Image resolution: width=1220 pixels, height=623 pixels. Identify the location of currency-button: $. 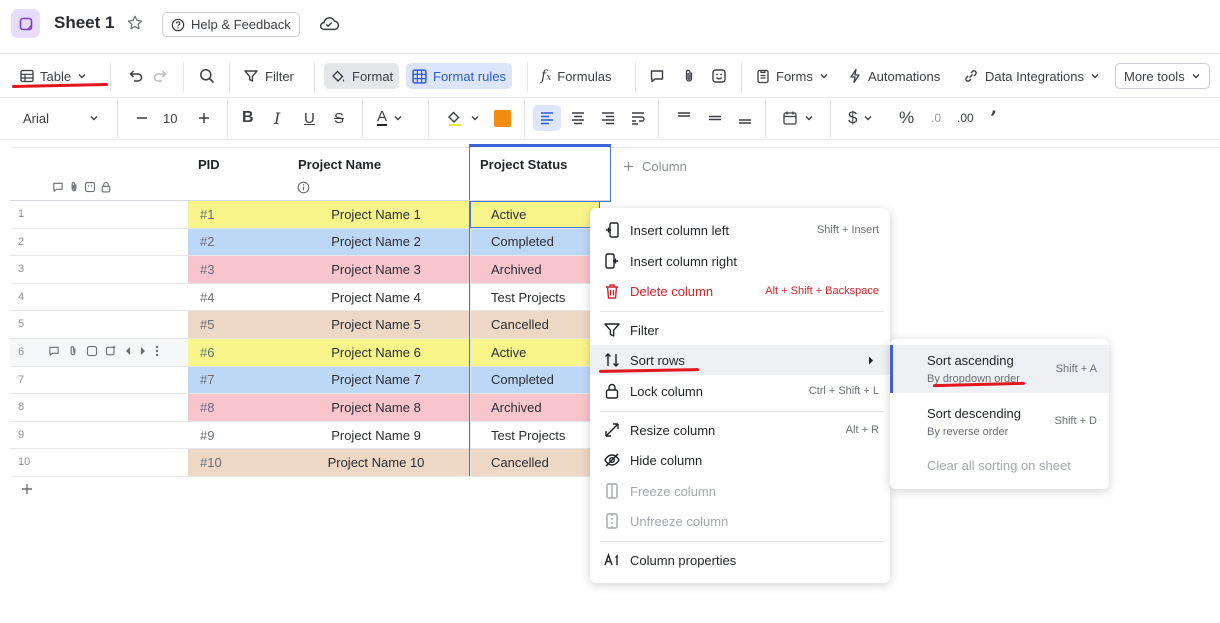
(860, 118).